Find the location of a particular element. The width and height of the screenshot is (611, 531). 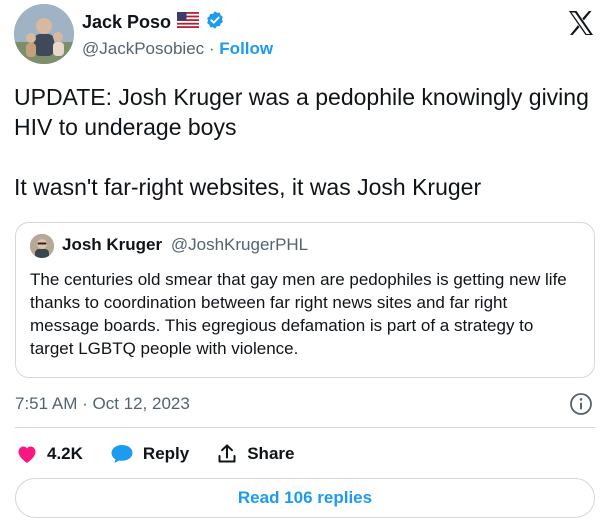

share-button: Share is located at coordinates (254, 454).